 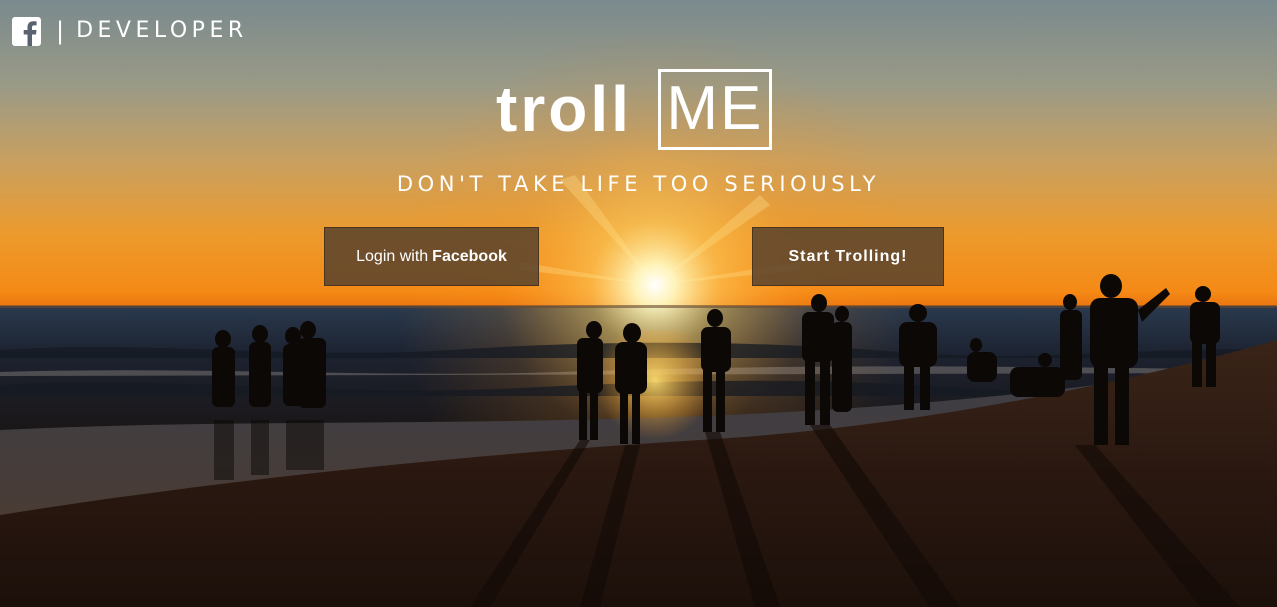 I want to click on login-with-facebook-button: Login with Facebook, so click(x=431, y=256).